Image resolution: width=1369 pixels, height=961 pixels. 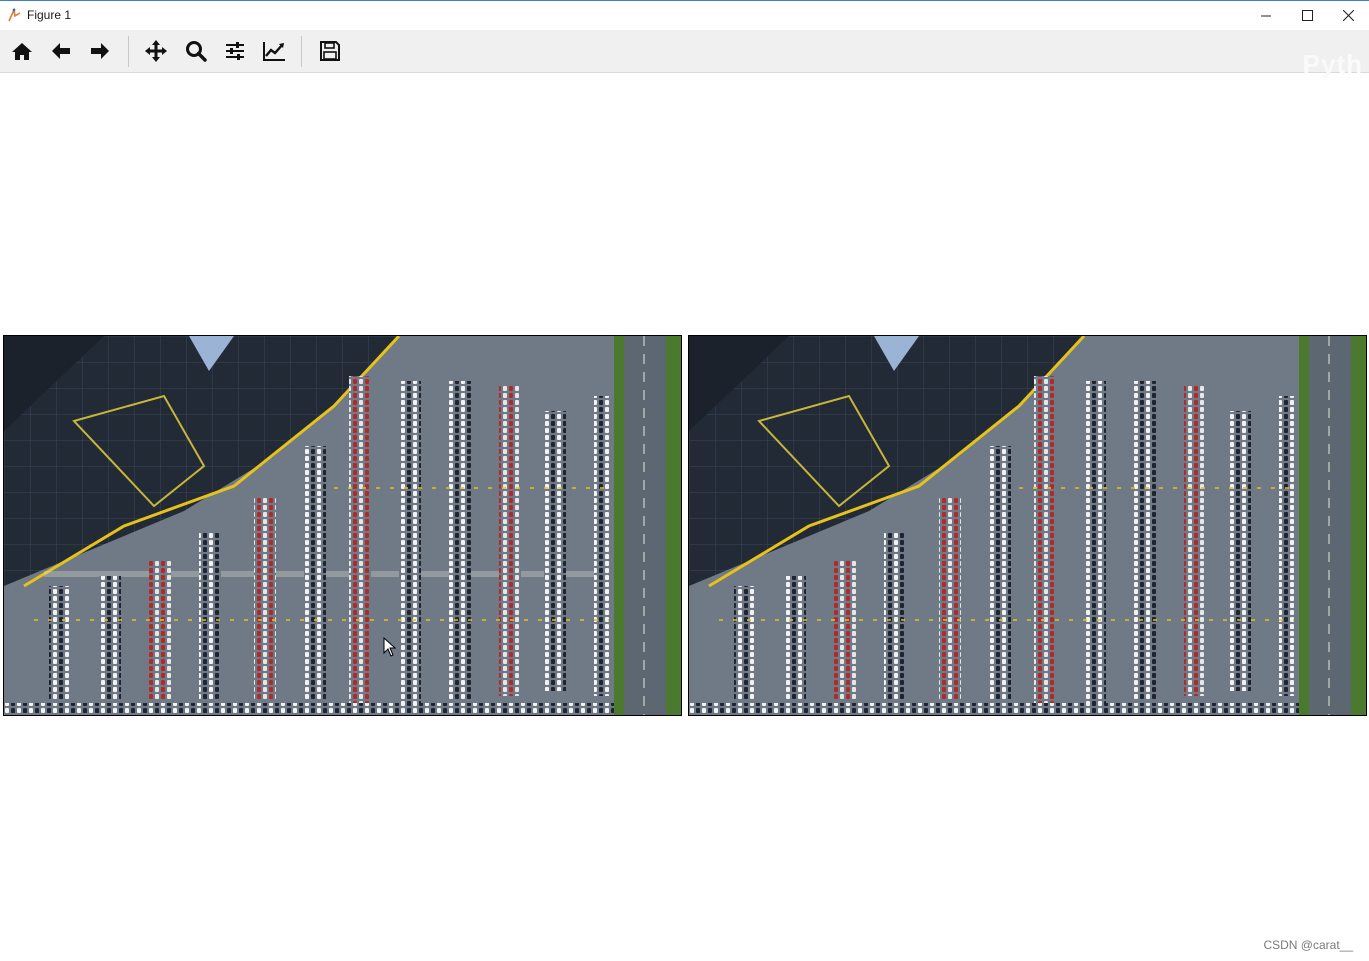 I want to click on maximize-icon, so click(x=1307, y=15).